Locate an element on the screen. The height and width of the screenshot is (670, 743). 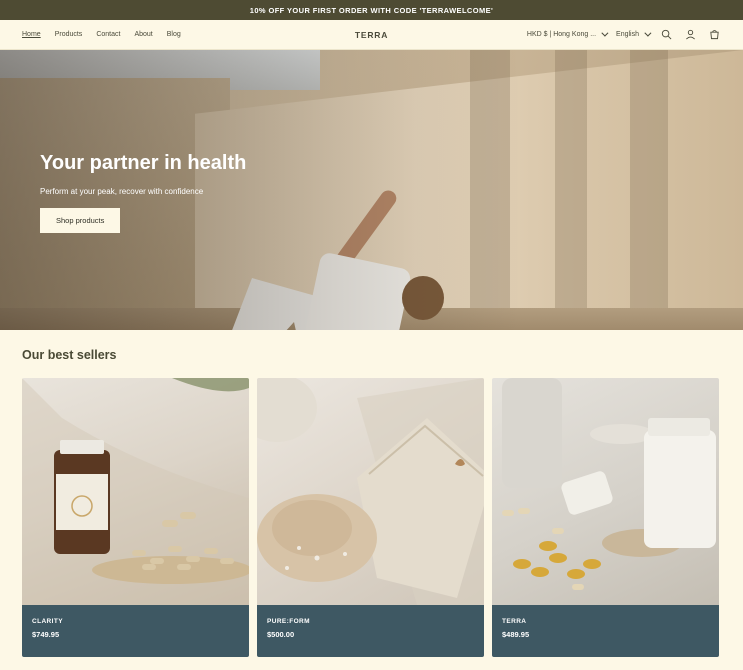
language-label: English is located at coordinates (627, 34).